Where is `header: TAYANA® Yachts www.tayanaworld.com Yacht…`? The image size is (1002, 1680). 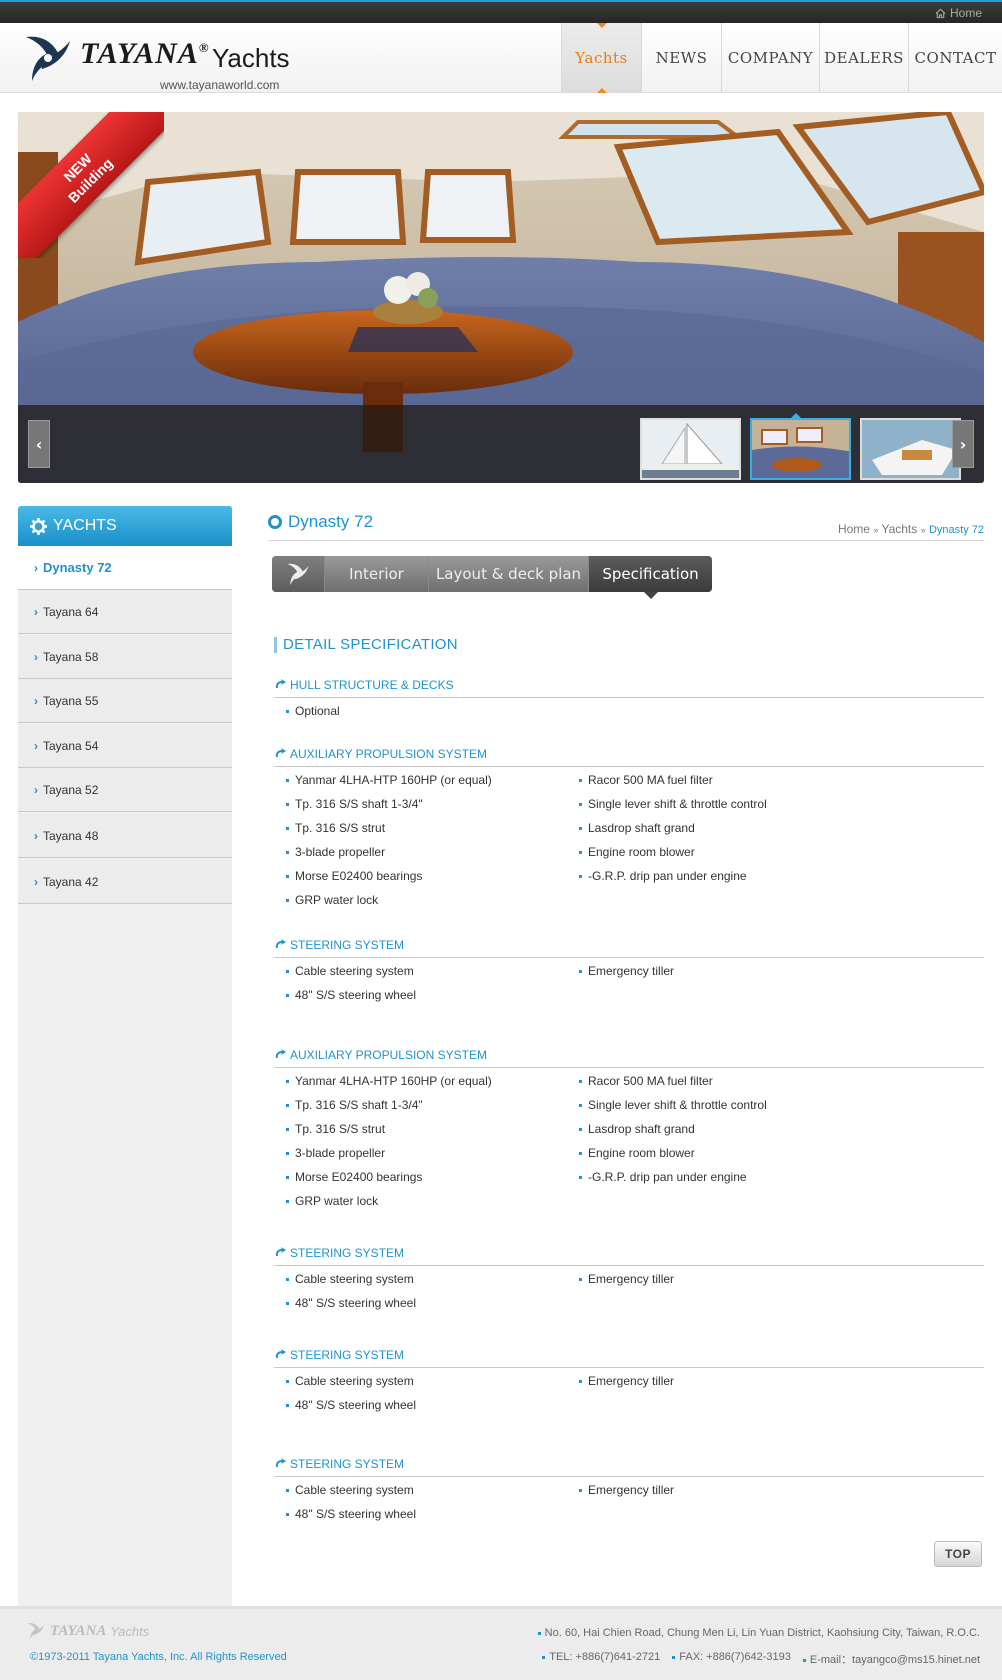
header: TAYANA® Yachts www.tayanaworld.com Yacht… is located at coordinates (501, 58).